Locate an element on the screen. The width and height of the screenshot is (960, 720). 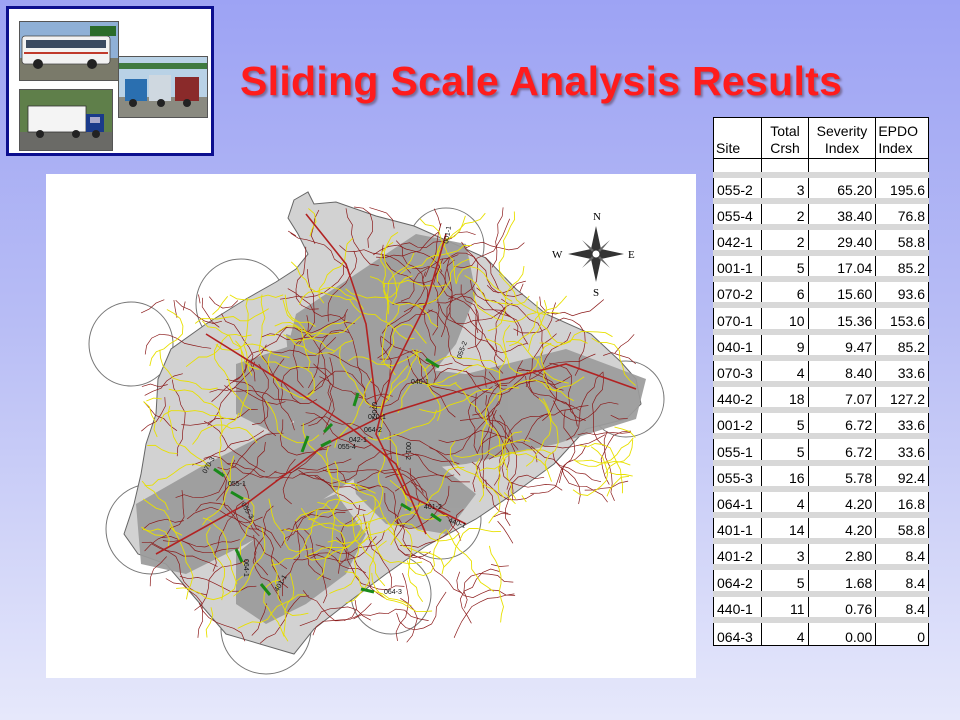
table-row: 064-2 5 1.68 8.4 is located at coordinates (820, 579).